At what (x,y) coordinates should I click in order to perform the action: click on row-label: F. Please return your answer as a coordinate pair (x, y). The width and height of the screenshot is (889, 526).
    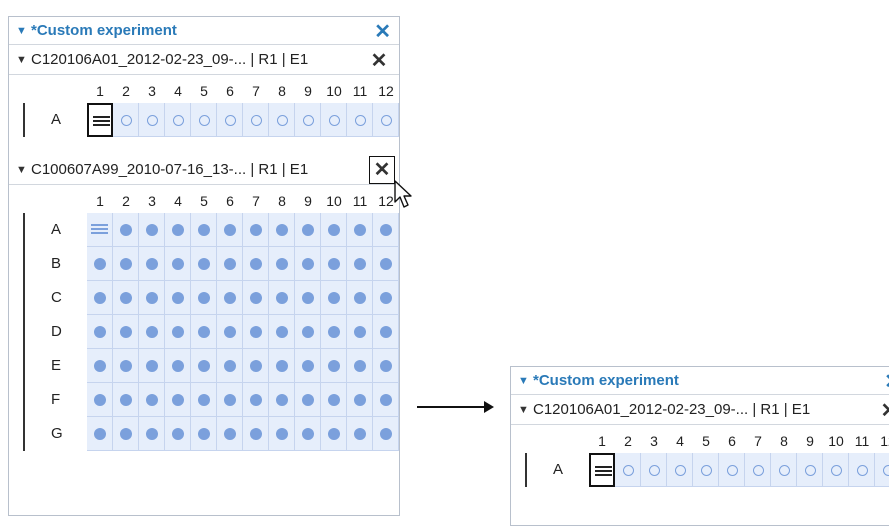
    Looking at the image, I should click on (52, 400).